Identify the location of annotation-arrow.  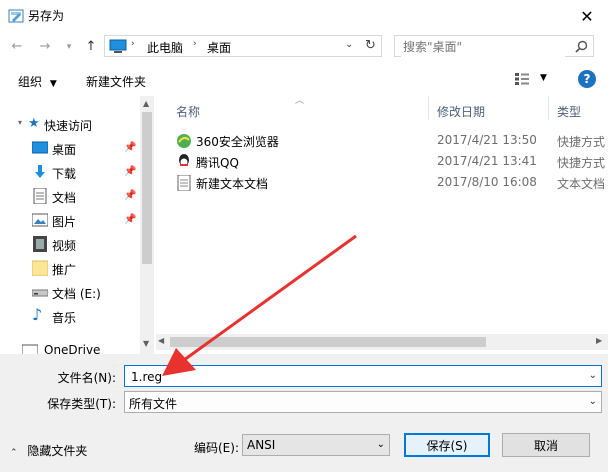
(259, 305).